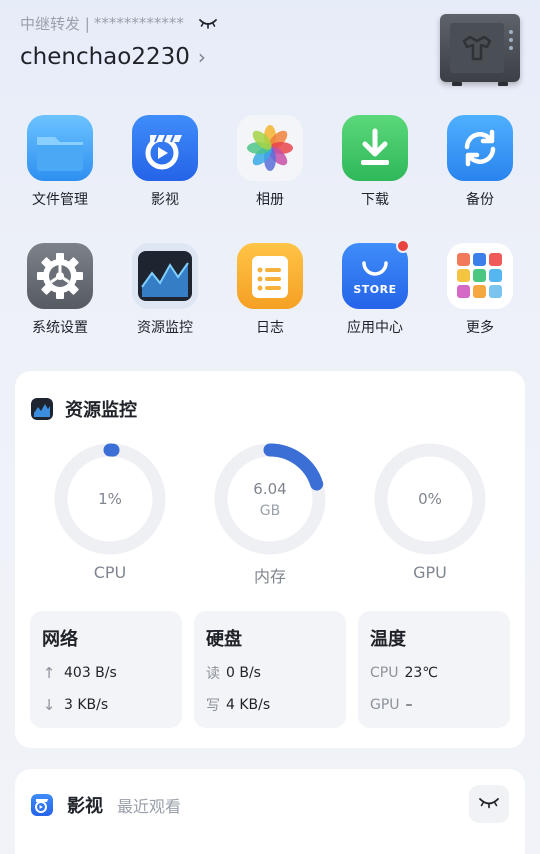  Describe the element at coordinates (110, 499) in the screenshot. I see `gauge-value: 1%` at that location.